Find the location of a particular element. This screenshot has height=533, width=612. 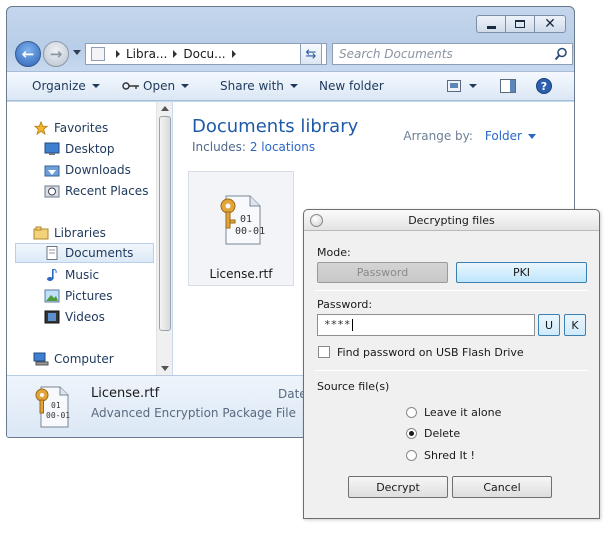

desktop-icon is located at coordinates (52, 148).